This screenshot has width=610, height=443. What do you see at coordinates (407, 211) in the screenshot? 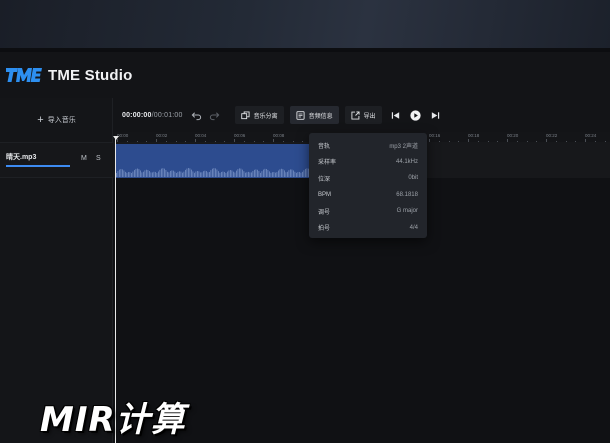
I see `info-value: G major` at bounding box center [407, 211].